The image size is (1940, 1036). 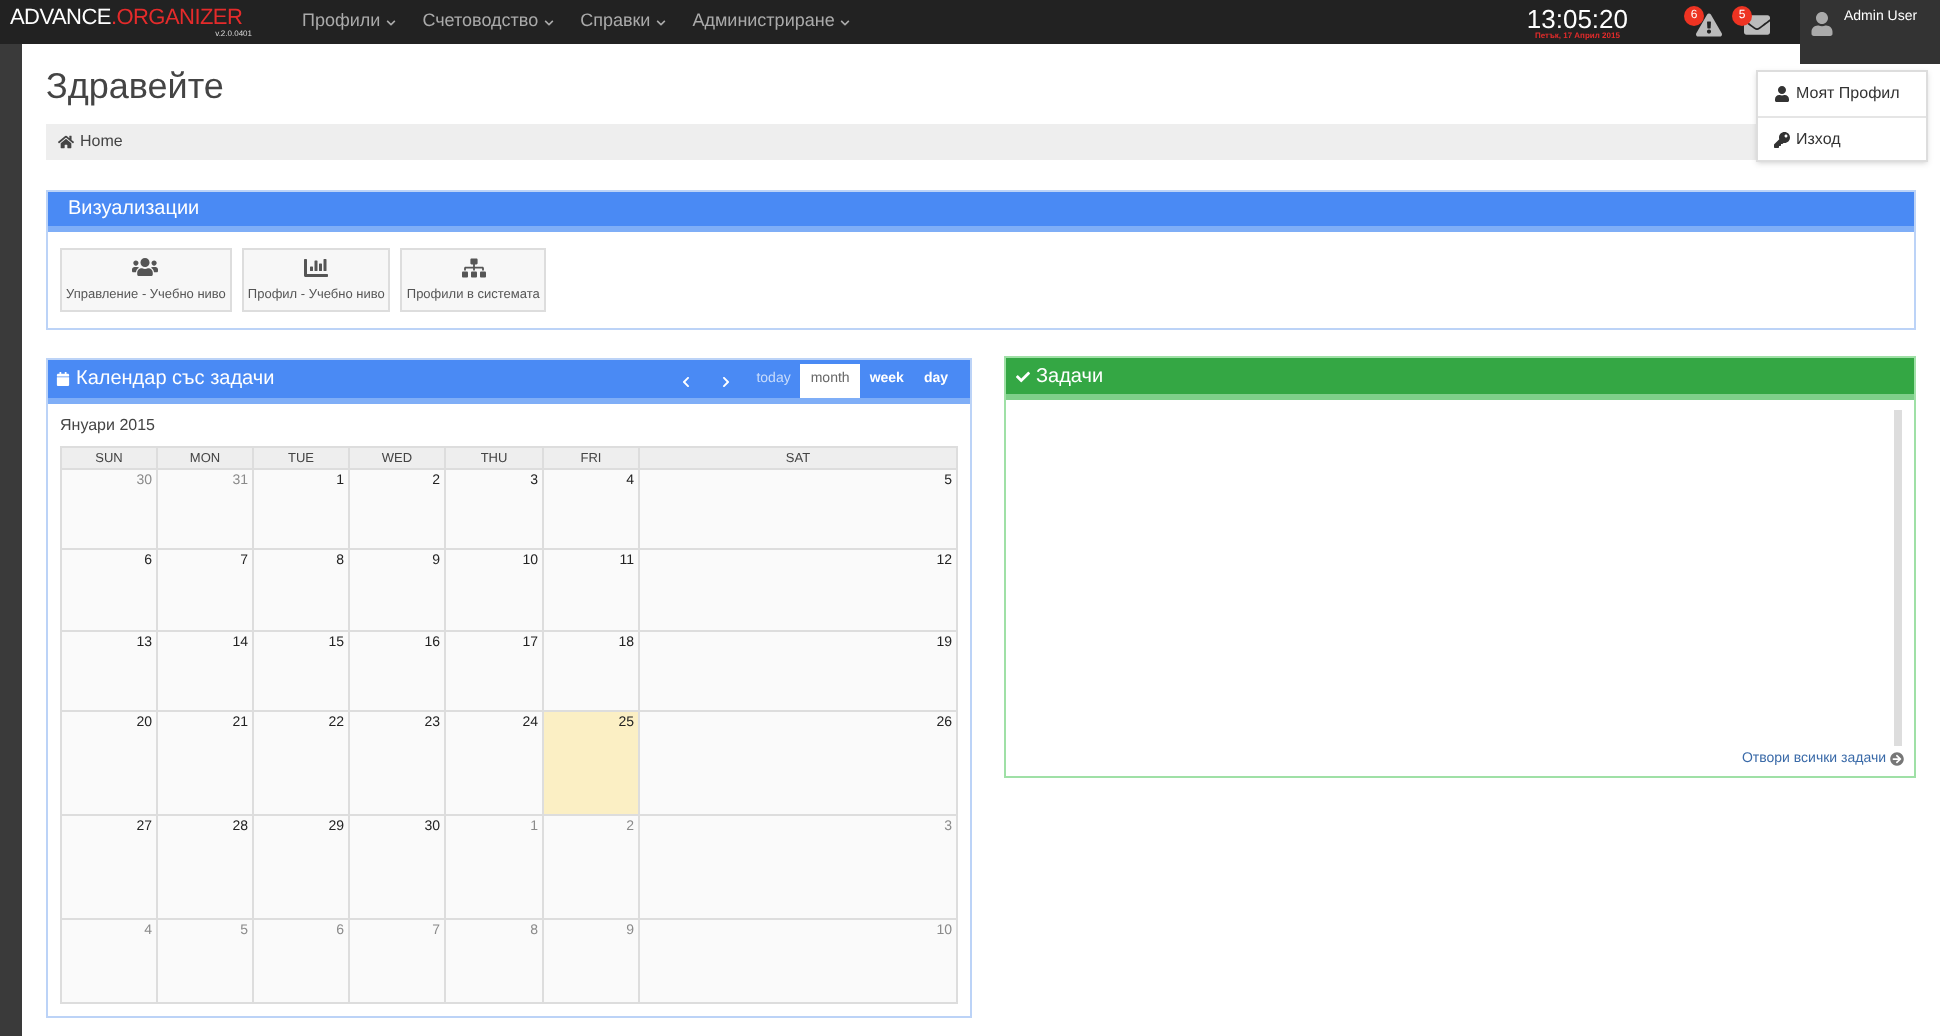 What do you see at coordinates (1782, 94) in the screenshot?
I see `user-icon` at bounding box center [1782, 94].